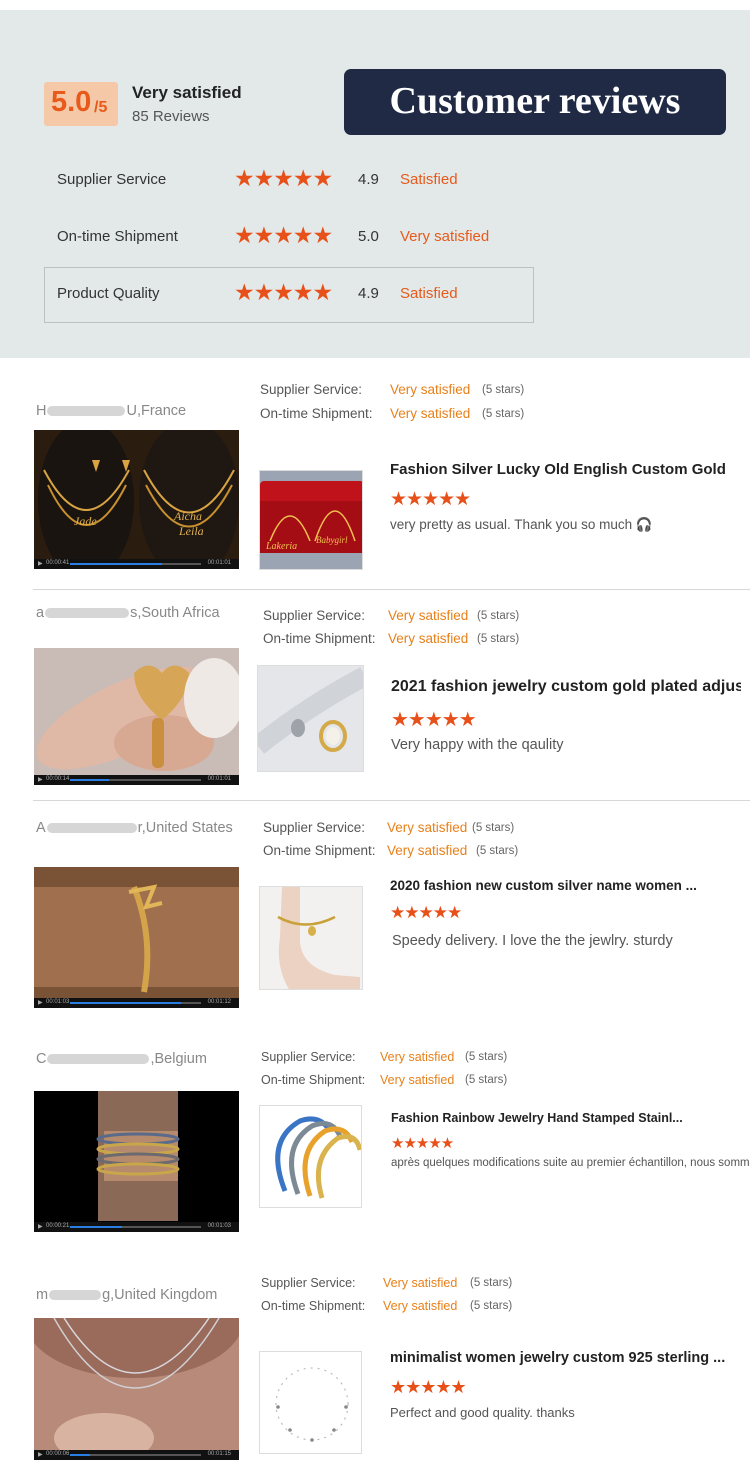 The image size is (750, 1468). What do you see at coordinates (281, 546) in the screenshot?
I see `svg-text: Lakeria` at bounding box center [281, 546].